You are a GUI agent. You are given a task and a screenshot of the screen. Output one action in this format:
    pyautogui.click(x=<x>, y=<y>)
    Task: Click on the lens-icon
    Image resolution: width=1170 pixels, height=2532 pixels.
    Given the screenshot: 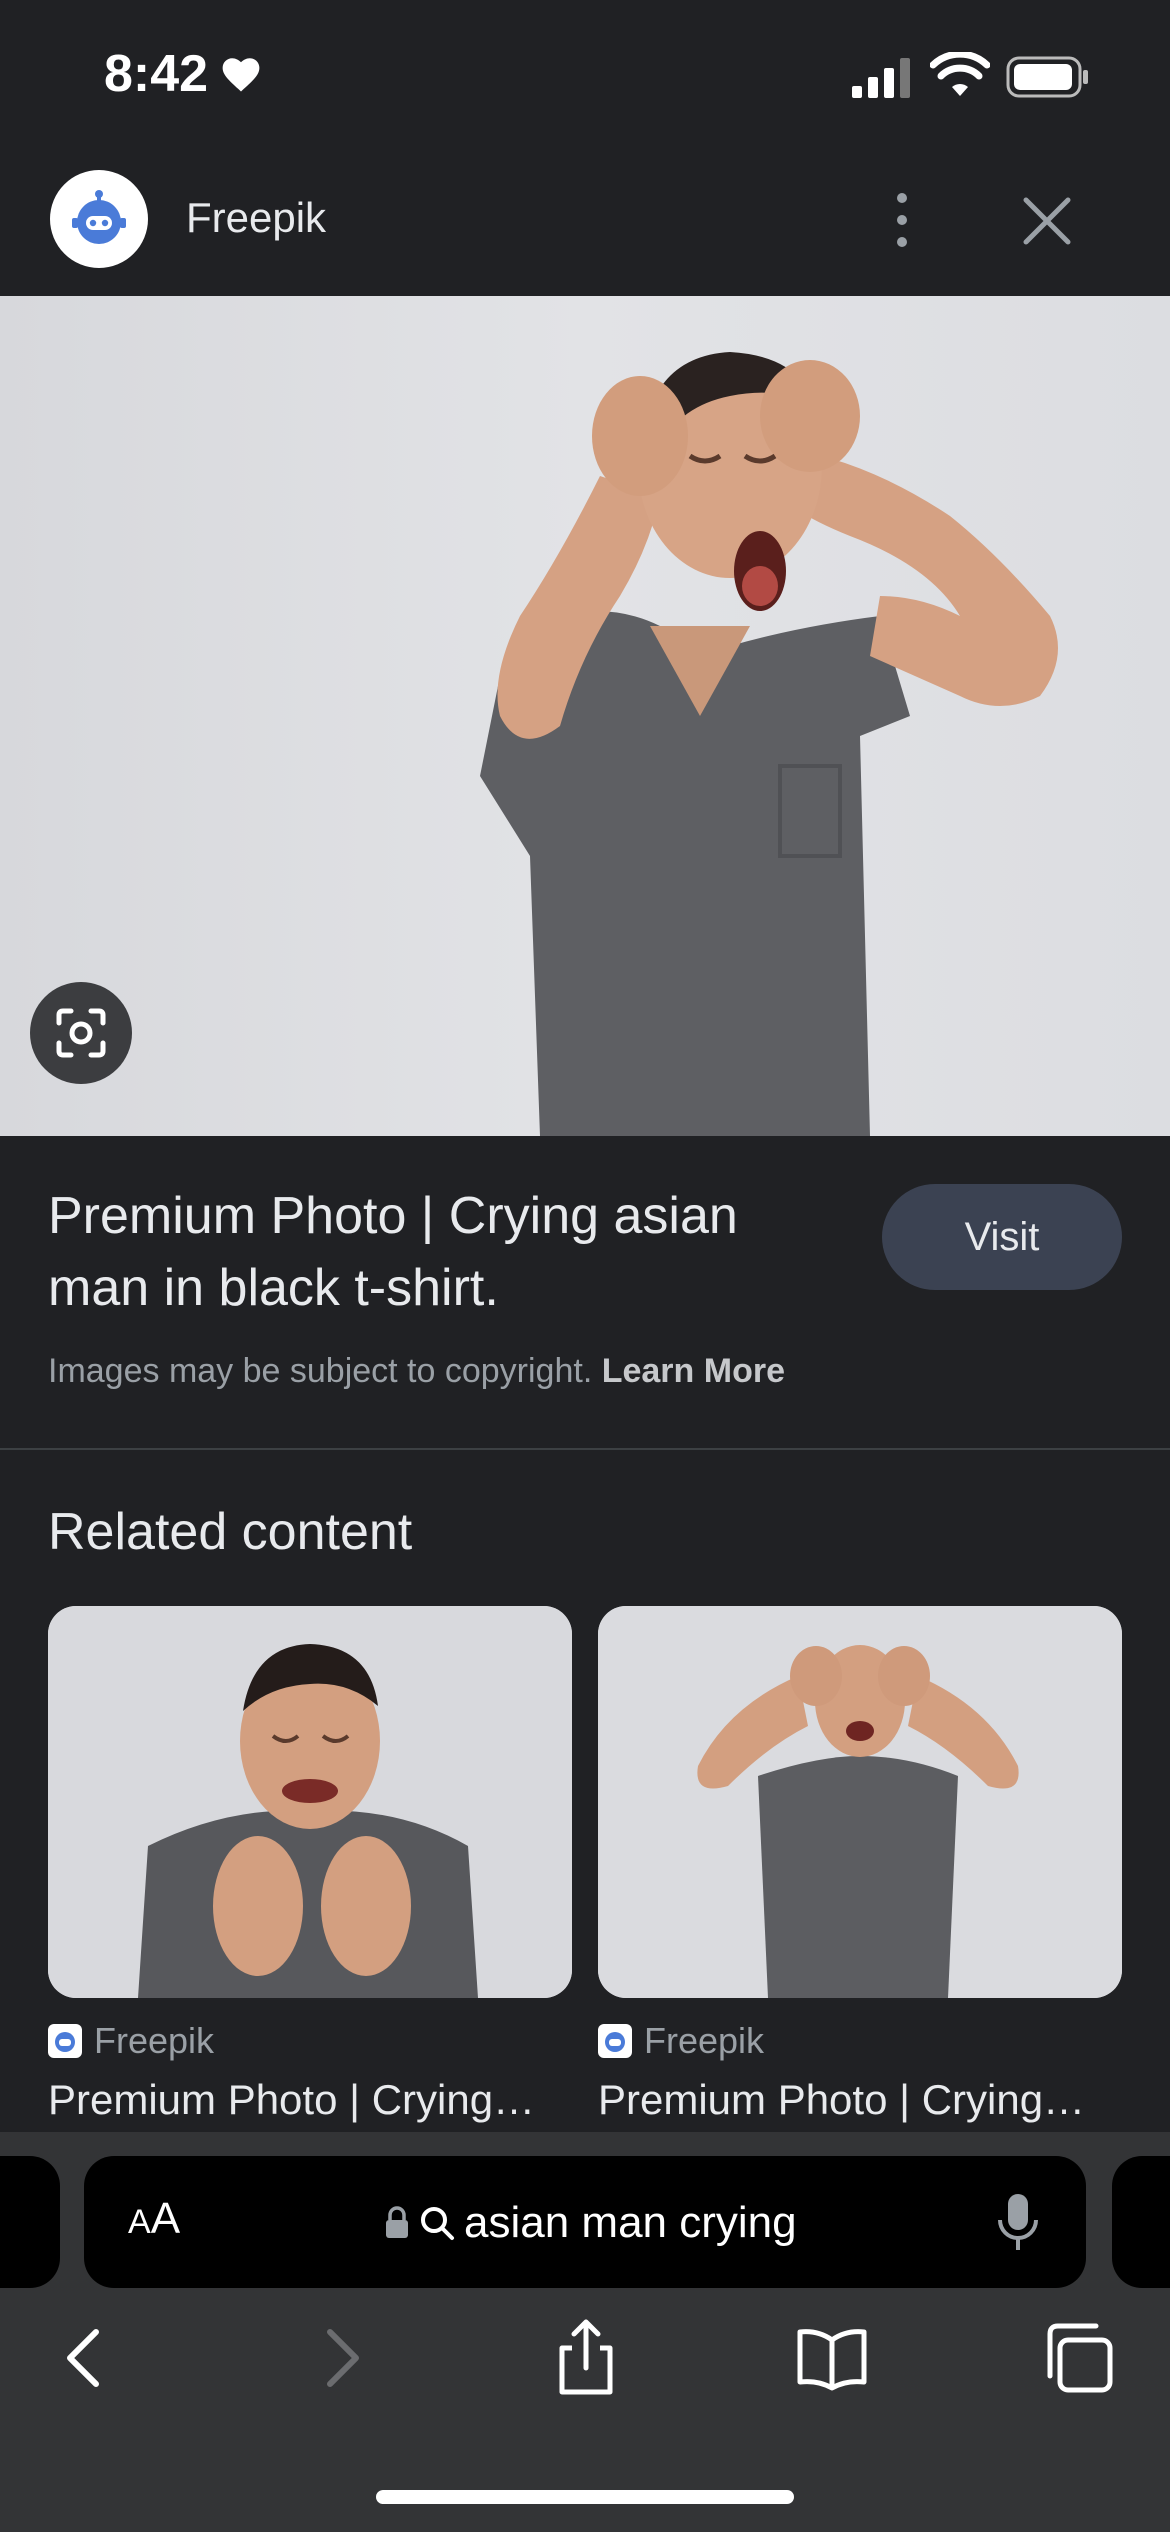 What is the action you would take?
    pyautogui.click(x=81, y=1033)
    